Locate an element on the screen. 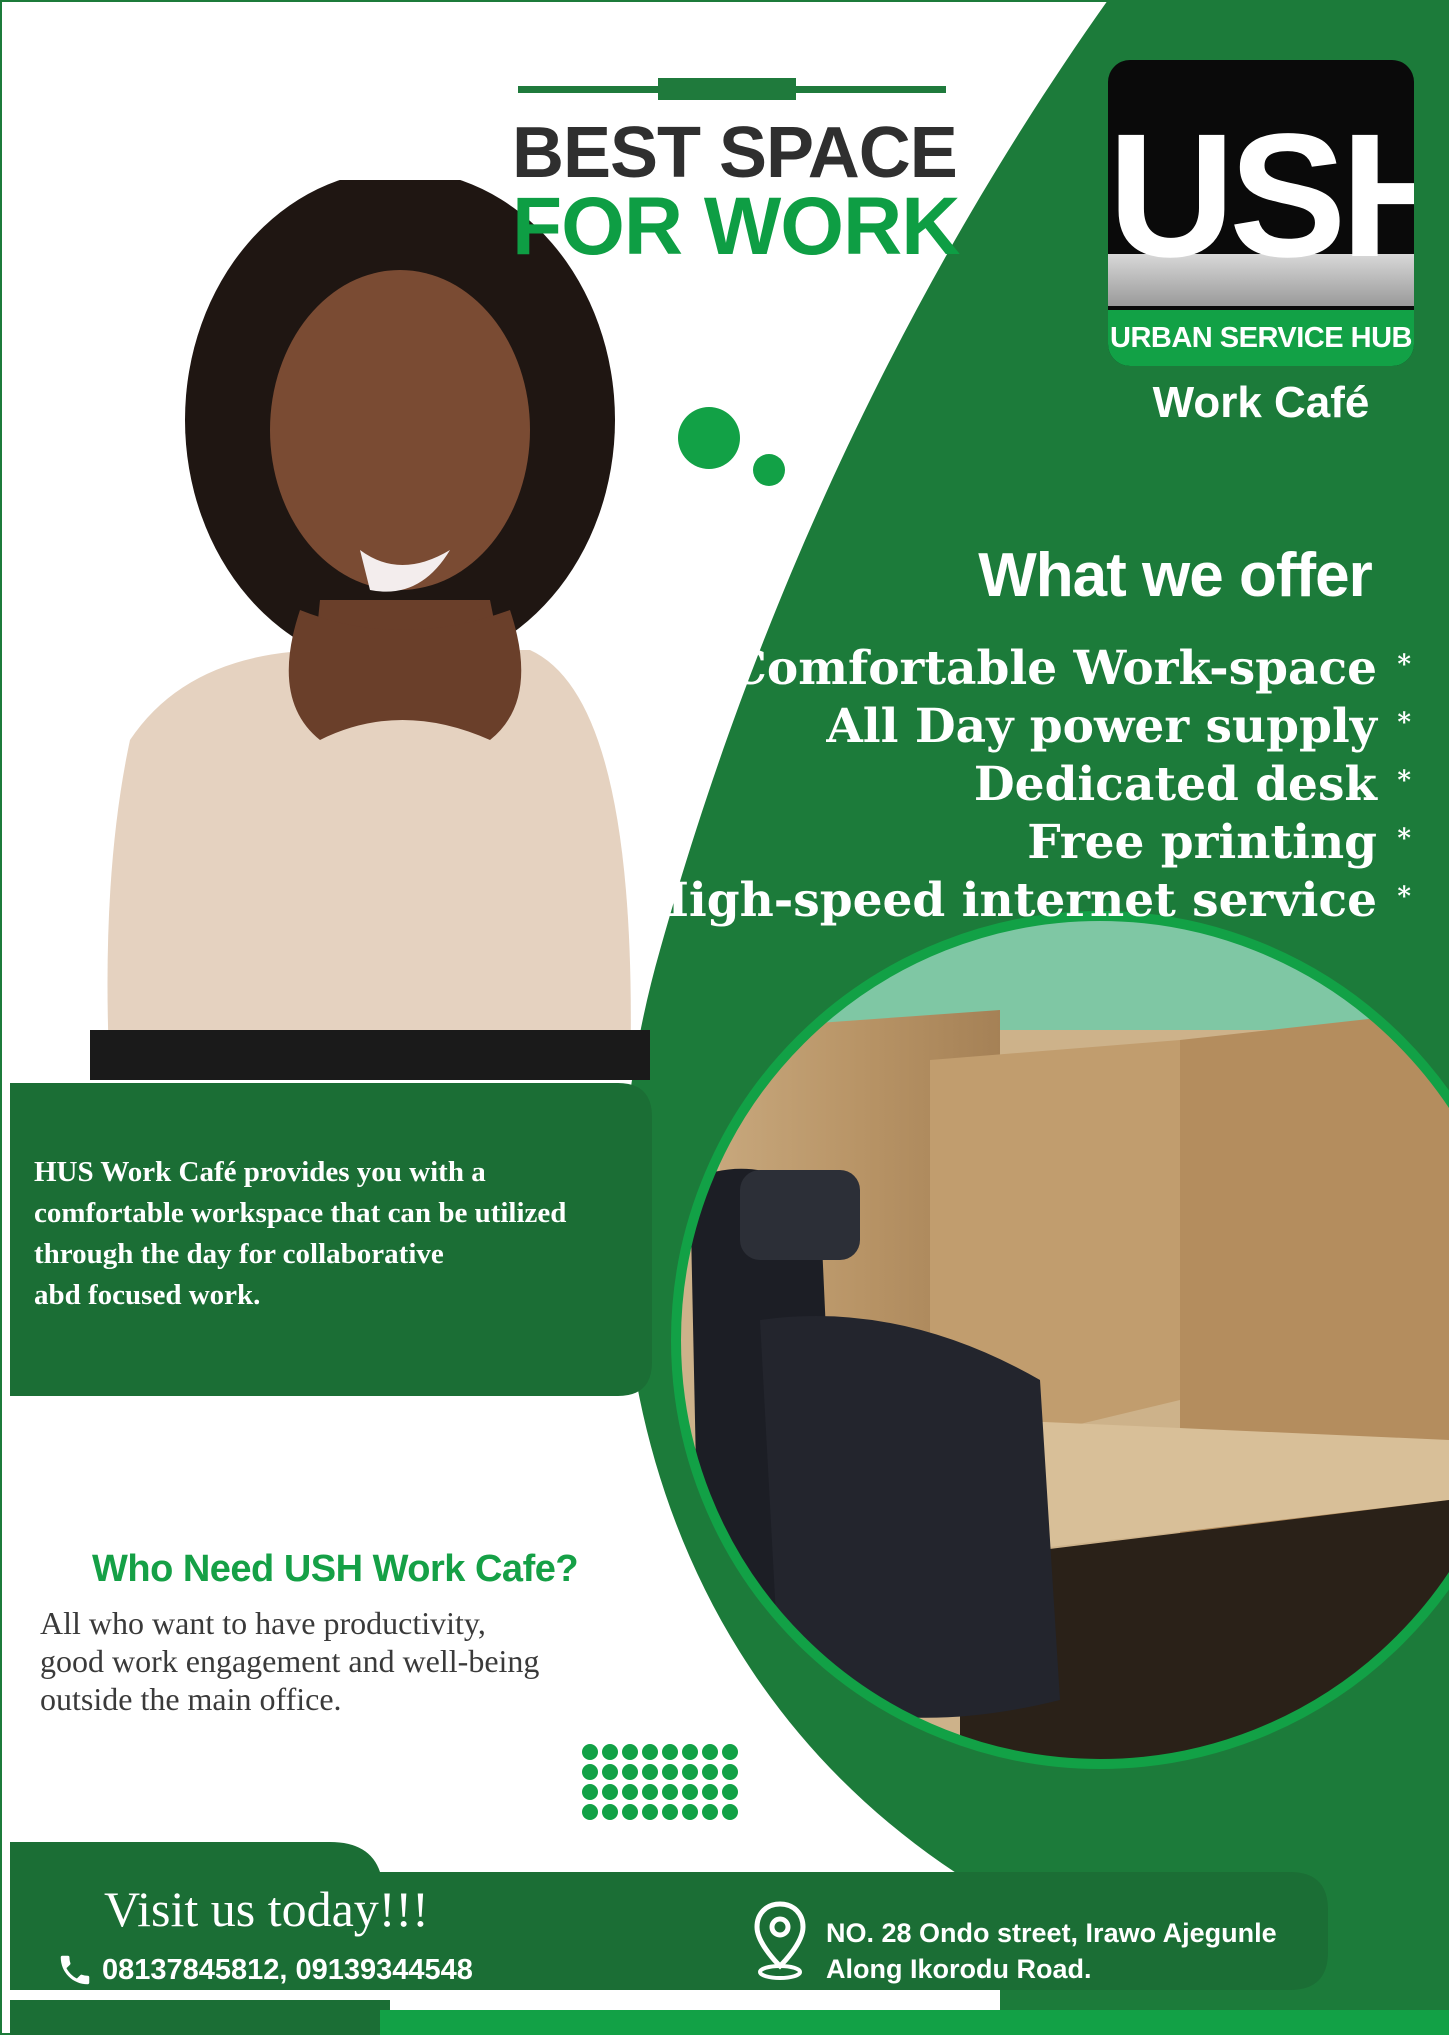  phone-numbers: 08137845812, 09139344548 is located at coordinates (287, 1970).